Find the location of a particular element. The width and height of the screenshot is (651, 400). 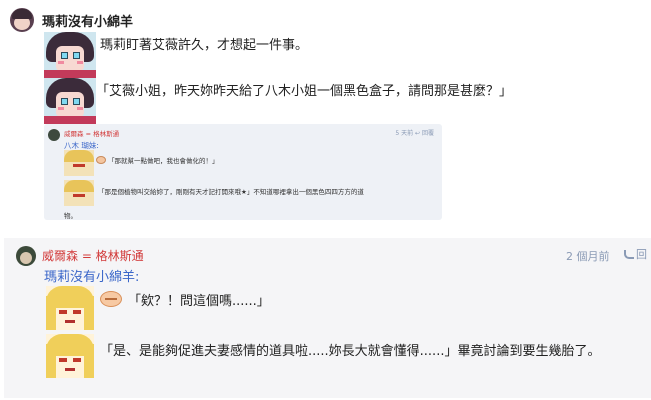

mention: 瑪莉沒有小綿羊: is located at coordinates (91, 275).